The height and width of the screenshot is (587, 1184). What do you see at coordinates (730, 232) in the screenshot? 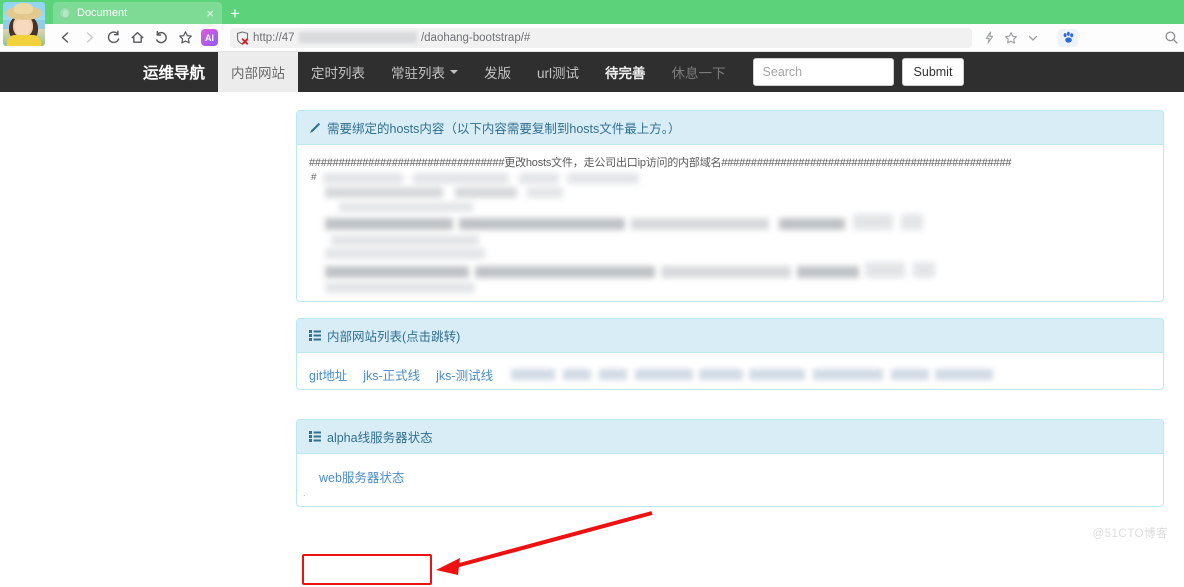
I see `hosts-entries-redacted: #` at bounding box center [730, 232].